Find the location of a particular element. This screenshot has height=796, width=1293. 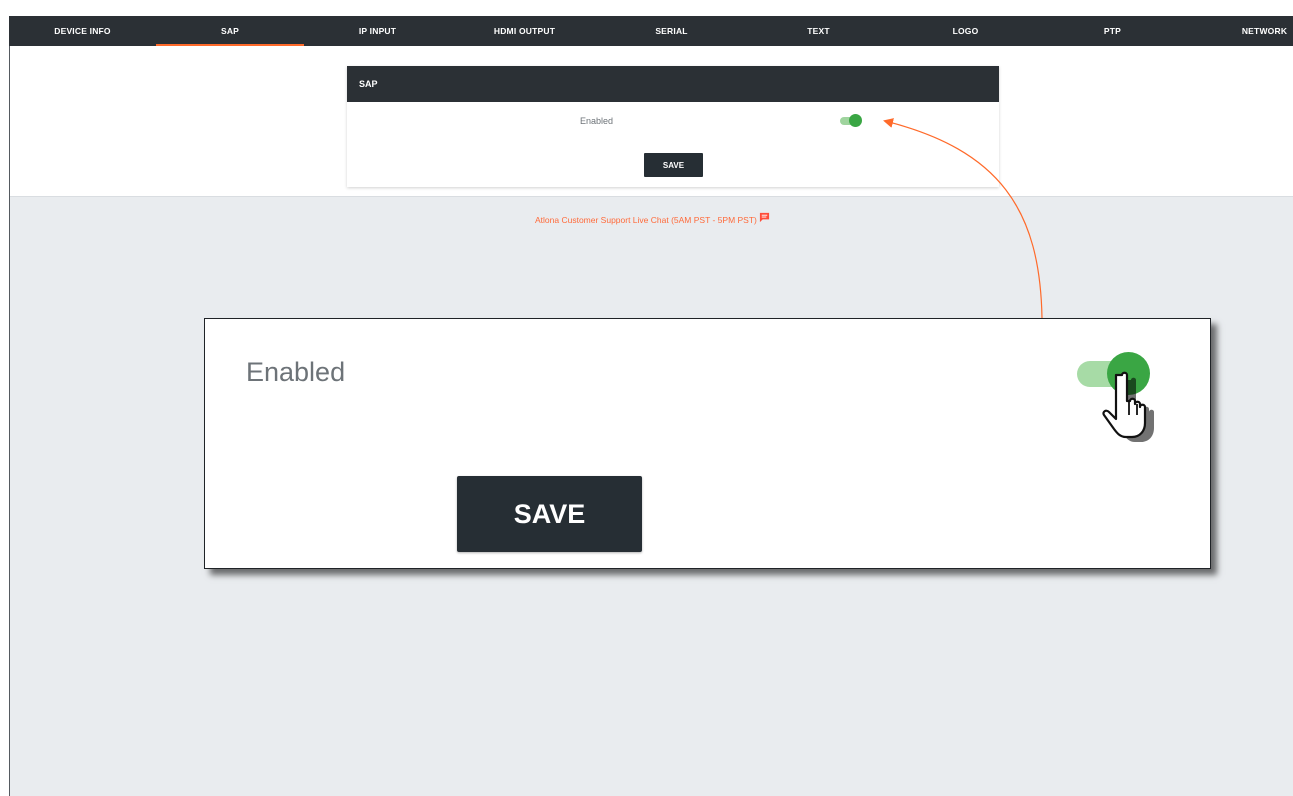

enabled-label-zoomed: Enabled is located at coordinates (296, 372).